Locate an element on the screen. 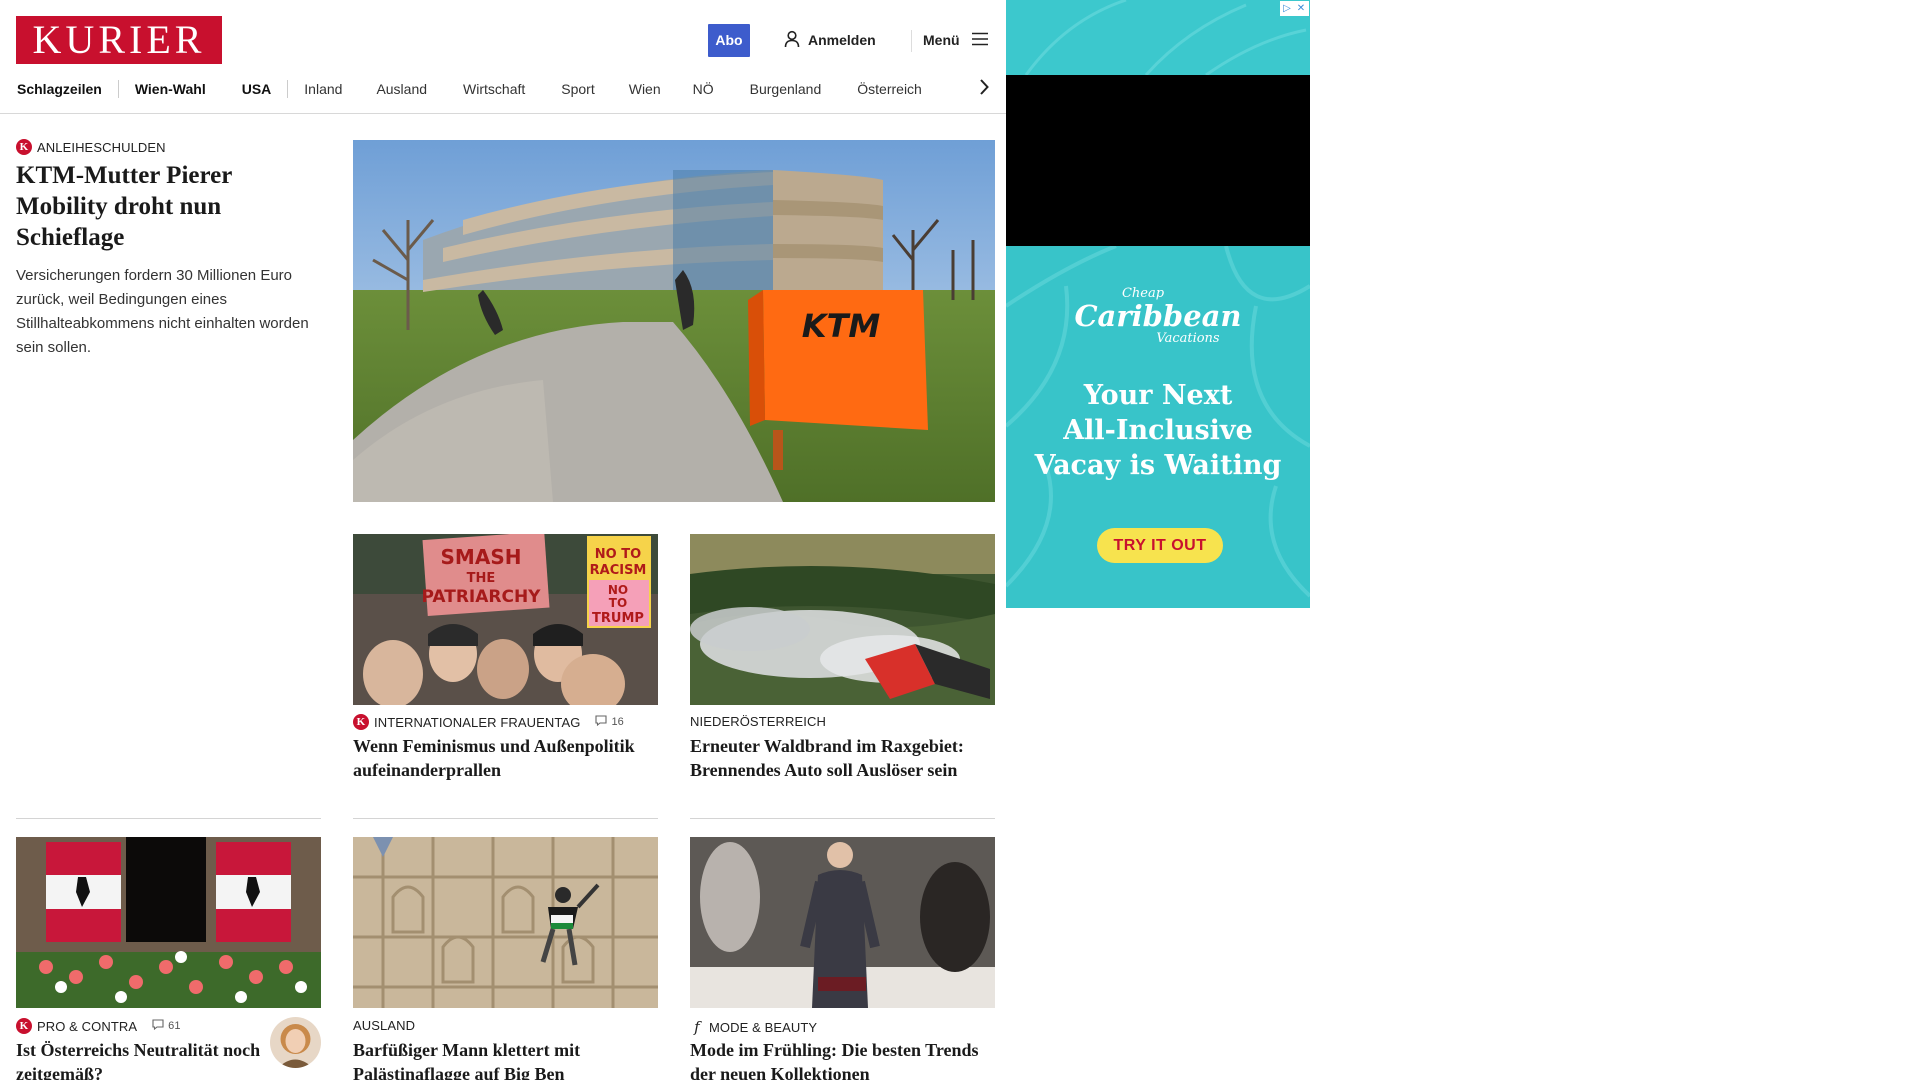 Image resolution: width=1920 pixels, height=1080 pixels. login-button: Anmelden is located at coordinates (830, 40).